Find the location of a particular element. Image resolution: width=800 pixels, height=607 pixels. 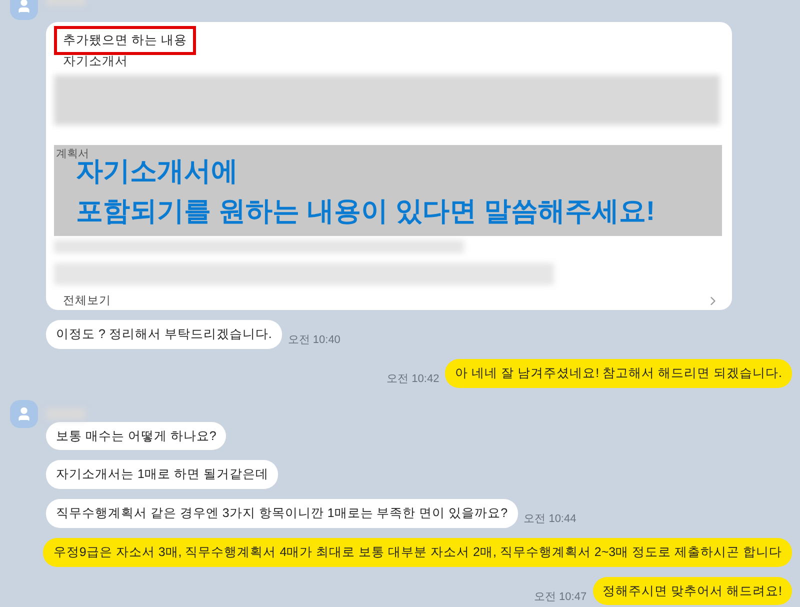

timestamp: 오전 10:42 is located at coordinates (413, 379).